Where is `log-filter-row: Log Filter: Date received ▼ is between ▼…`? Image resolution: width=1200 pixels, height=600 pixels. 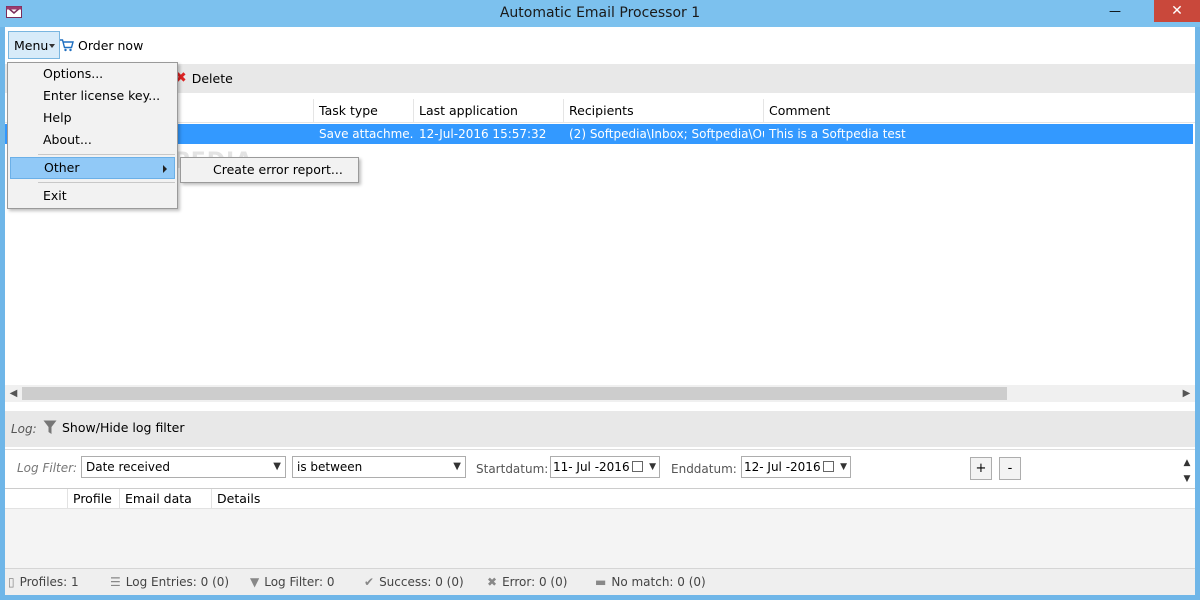 log-filter-row: Log Filter: Date received ▼ is between ▼… is located at coordinates (600, 468).